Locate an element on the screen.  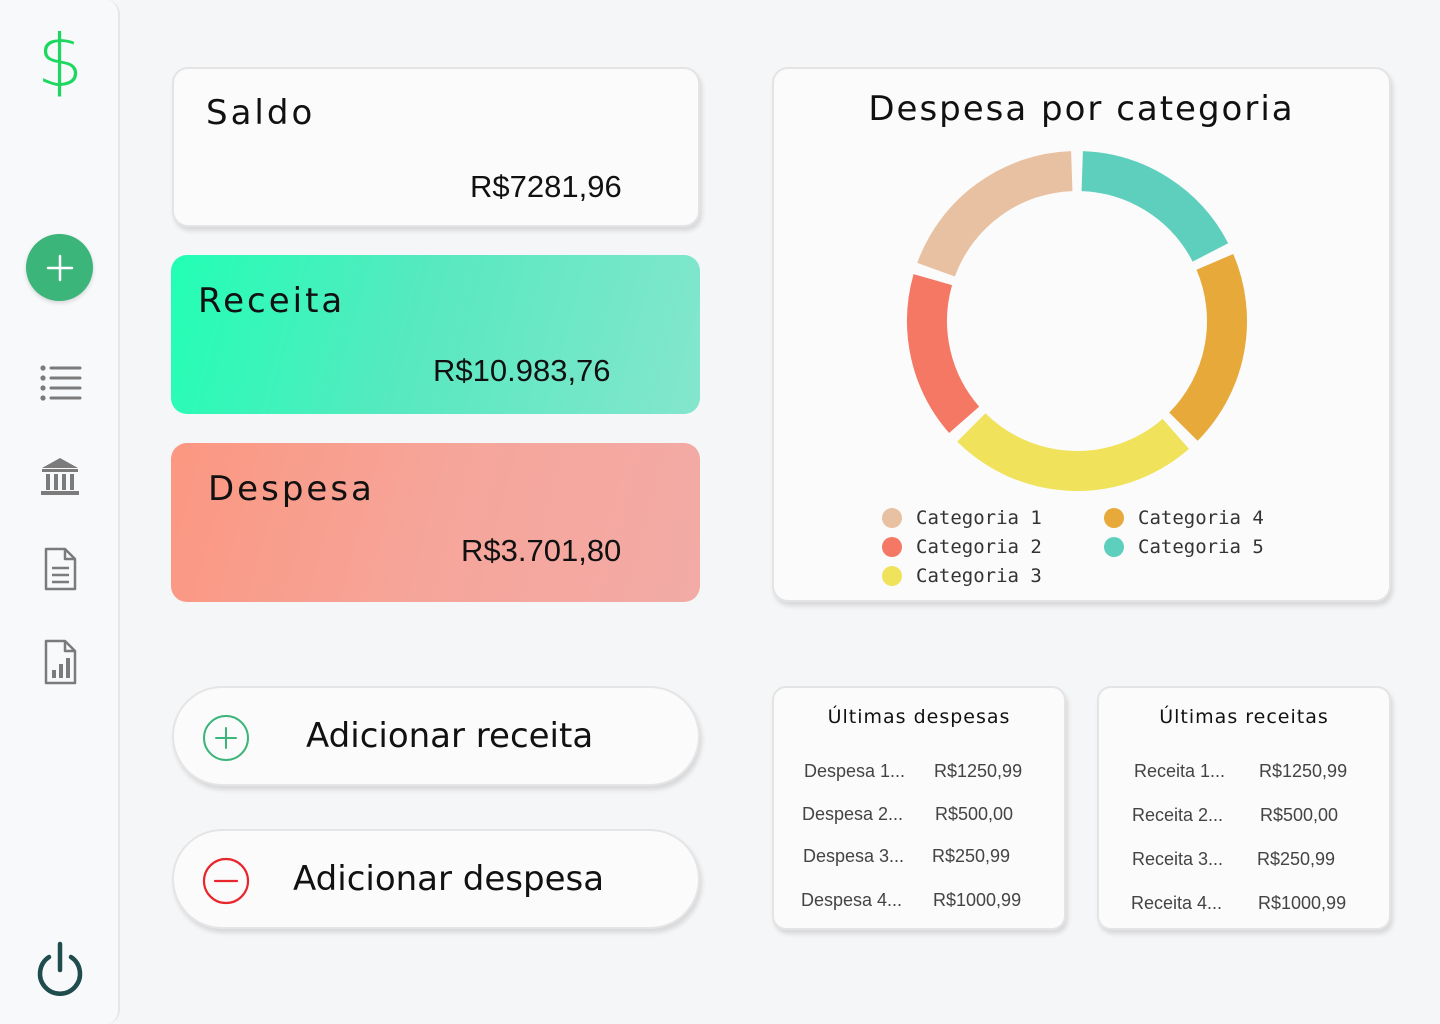
sidebar-item-reports is located at coordinates (60, 662).